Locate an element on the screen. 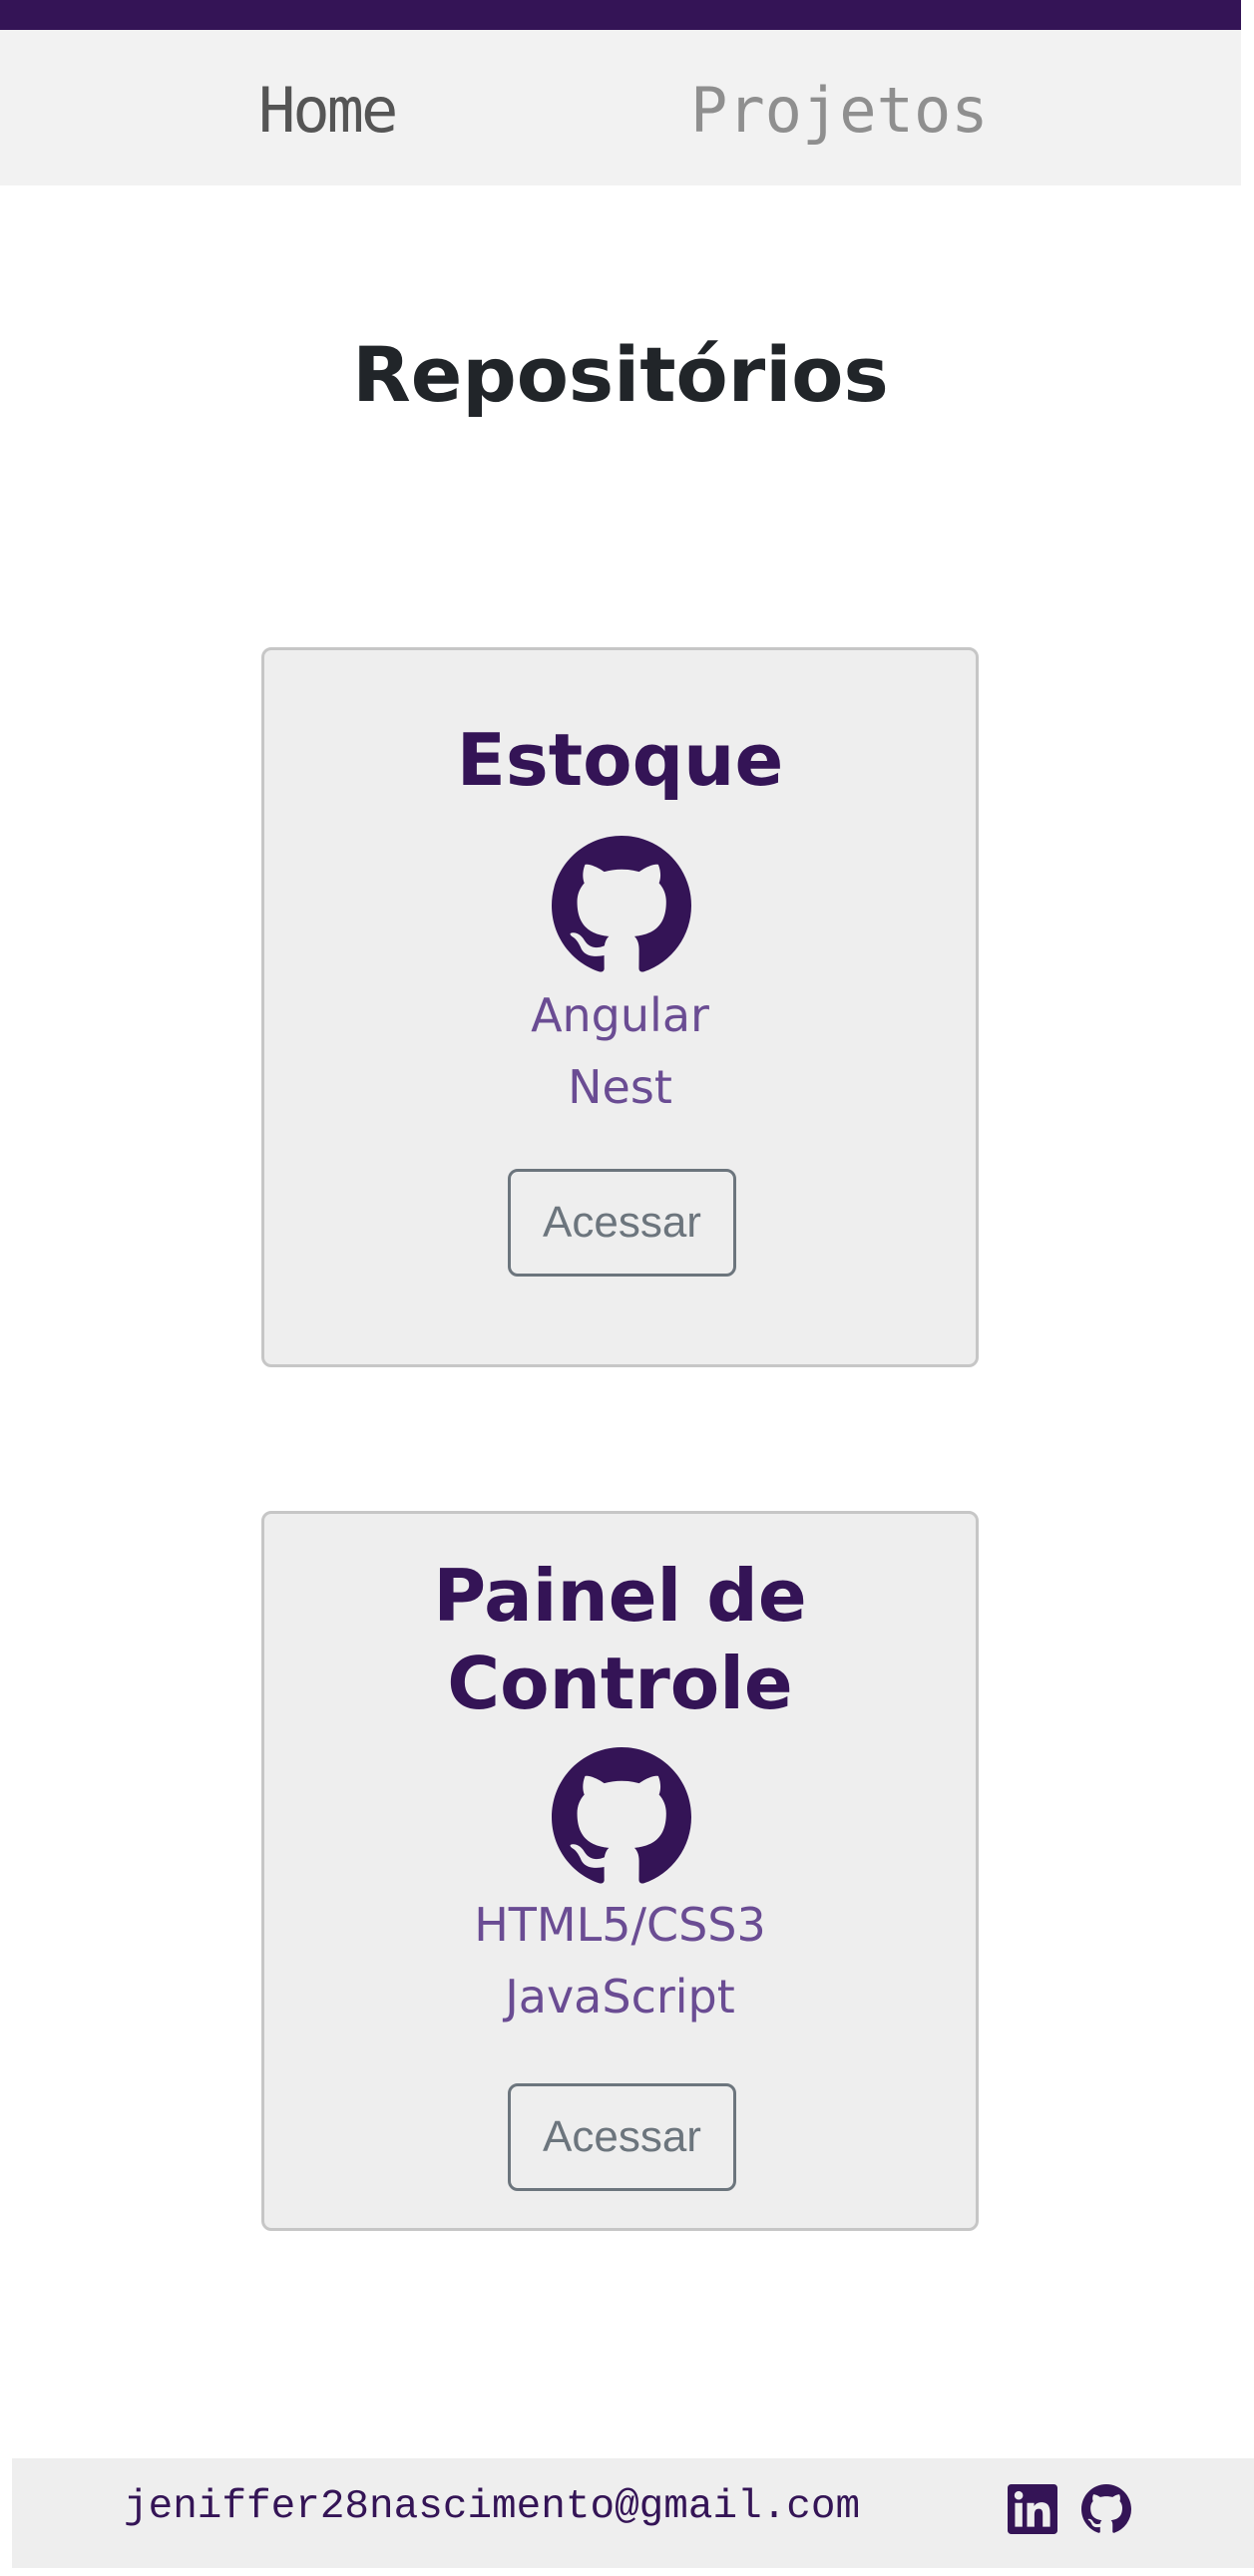  technology-label: HTML5/CSS3 is located at coordinates (620, 1925).